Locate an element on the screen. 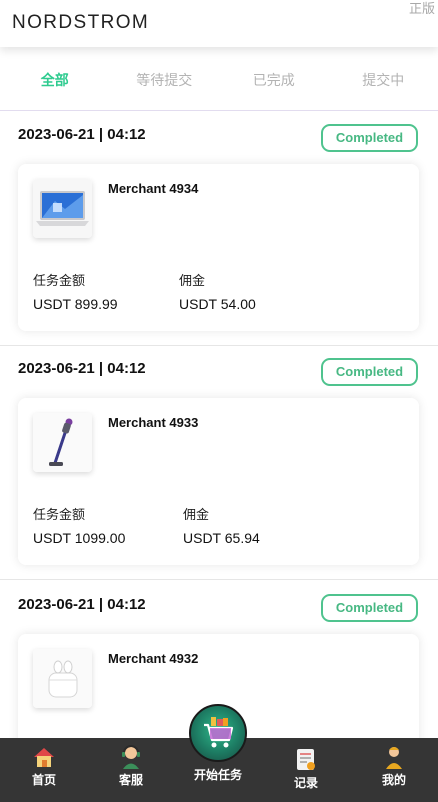 This screenshot has height=802, width=438. order-divider is located at coordinates (219, 579).